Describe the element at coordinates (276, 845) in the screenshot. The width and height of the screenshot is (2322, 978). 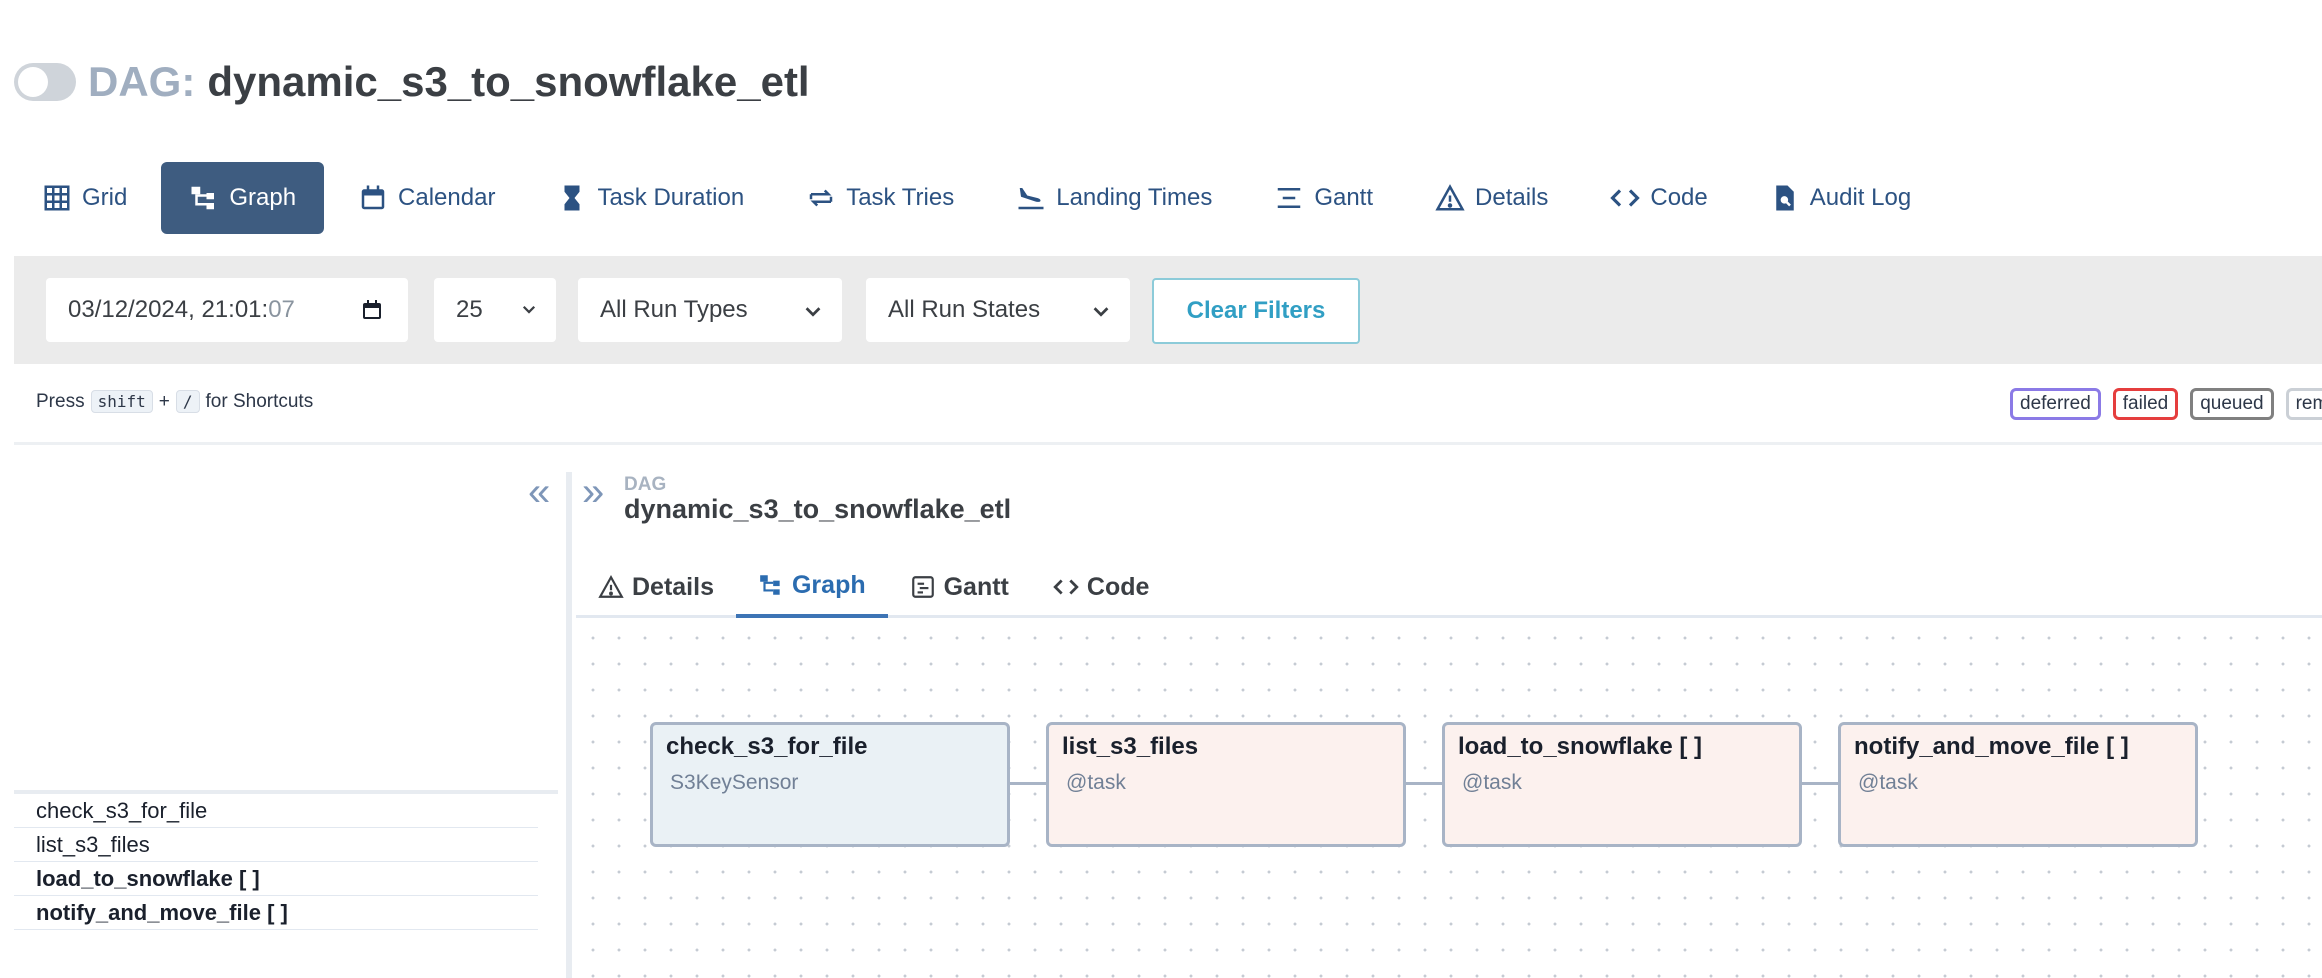
I see `task-list-item: list_s3_files` at that location.